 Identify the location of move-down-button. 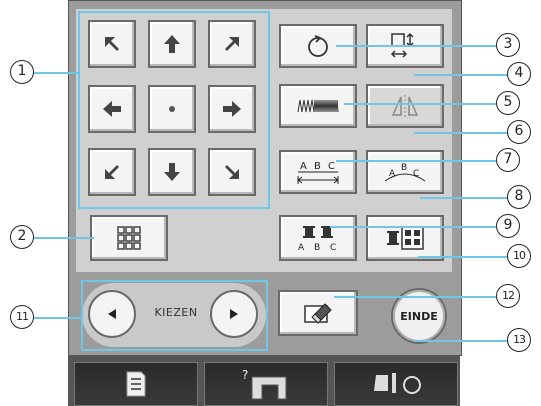
(172, 172).